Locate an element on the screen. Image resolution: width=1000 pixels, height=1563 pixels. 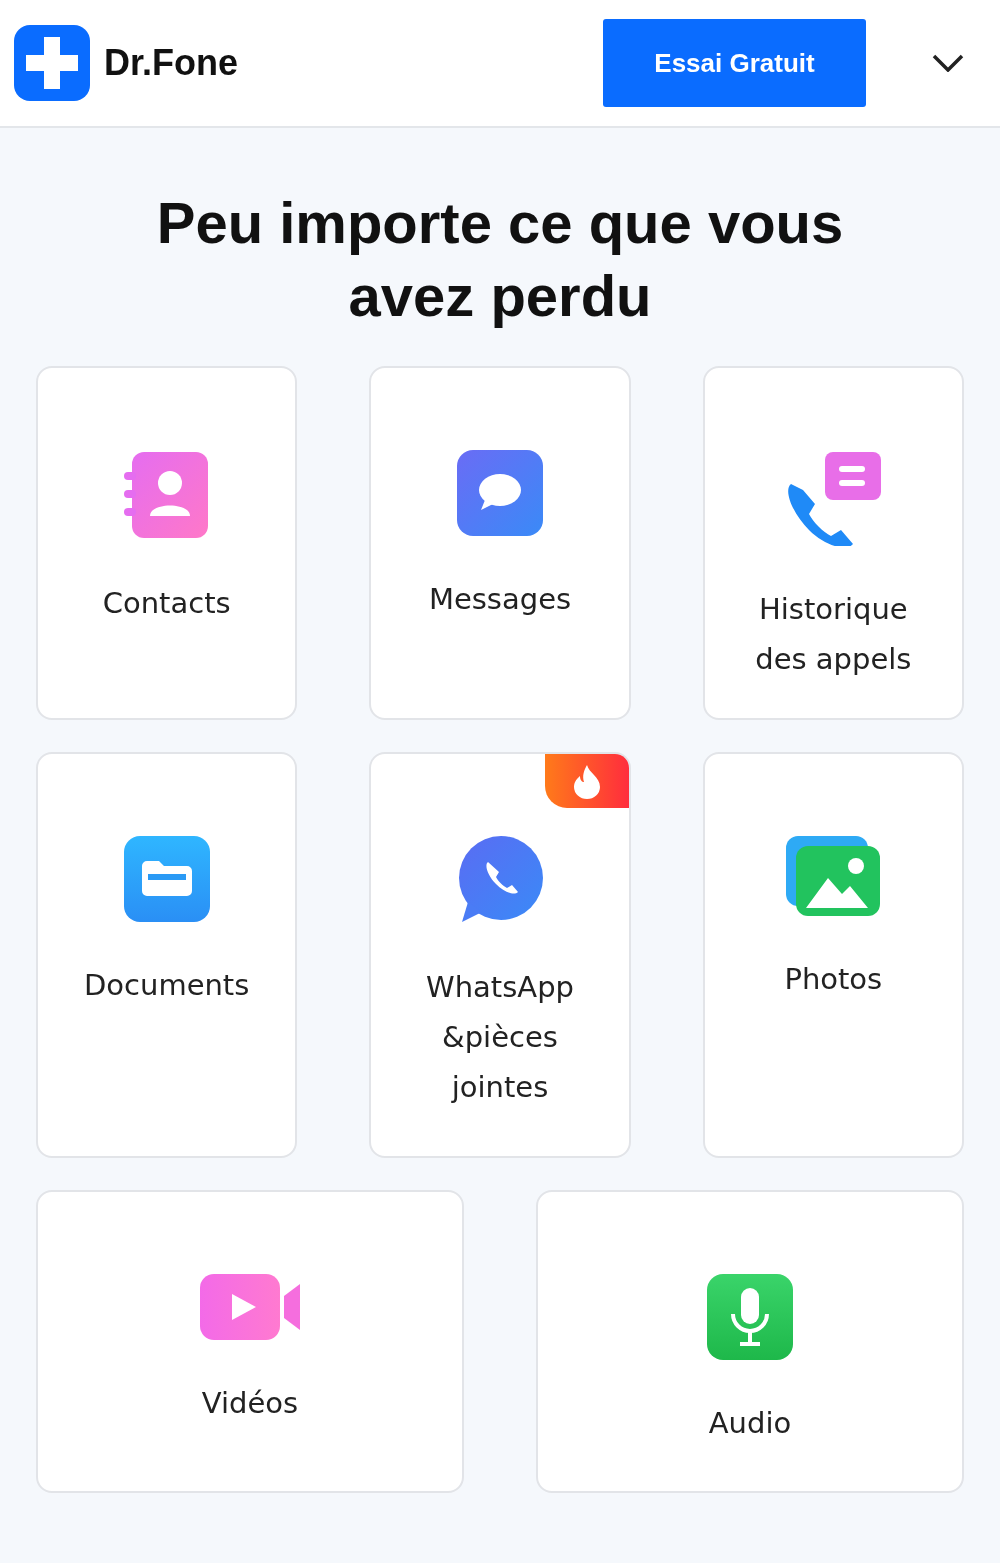
microphone-icon is located at coordinates (750, 1317).